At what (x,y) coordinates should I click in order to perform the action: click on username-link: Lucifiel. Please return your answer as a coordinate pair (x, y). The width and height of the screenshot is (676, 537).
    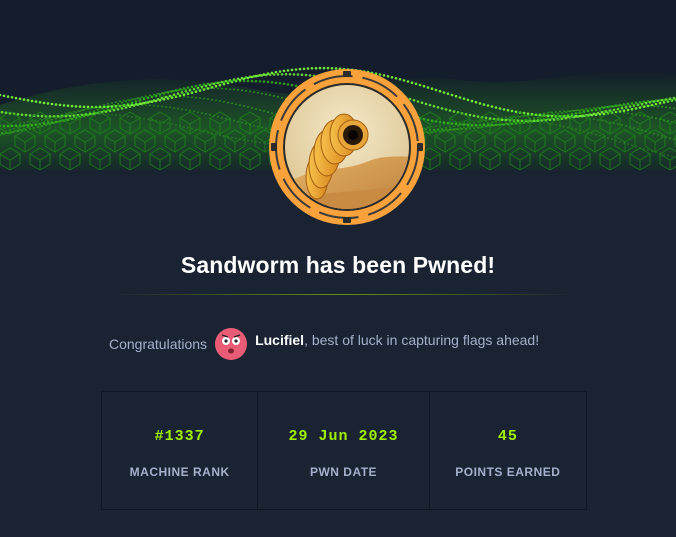
    Looking at the image, I should click on (279, 340).